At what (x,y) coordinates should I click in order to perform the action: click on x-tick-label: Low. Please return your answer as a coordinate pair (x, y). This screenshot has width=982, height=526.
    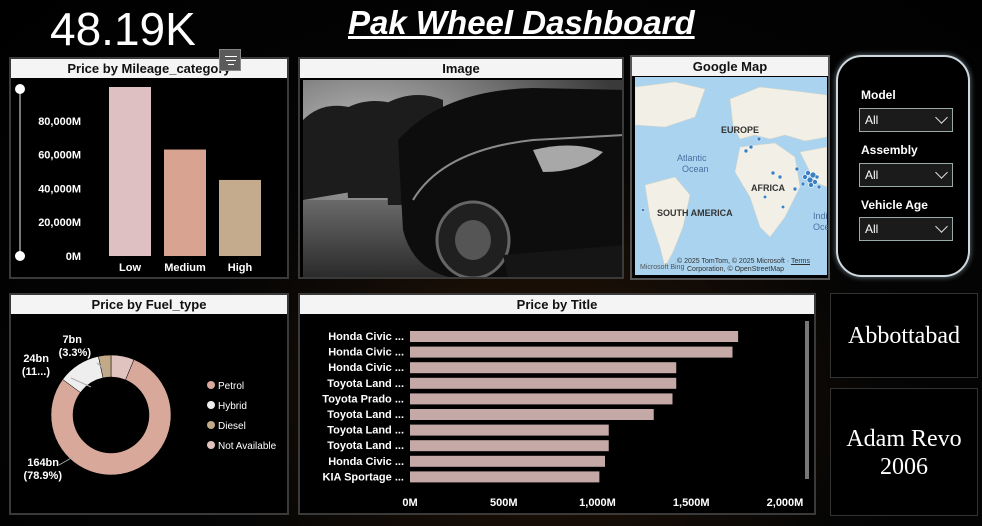
    Looking at the image, I should click on (130, 268).